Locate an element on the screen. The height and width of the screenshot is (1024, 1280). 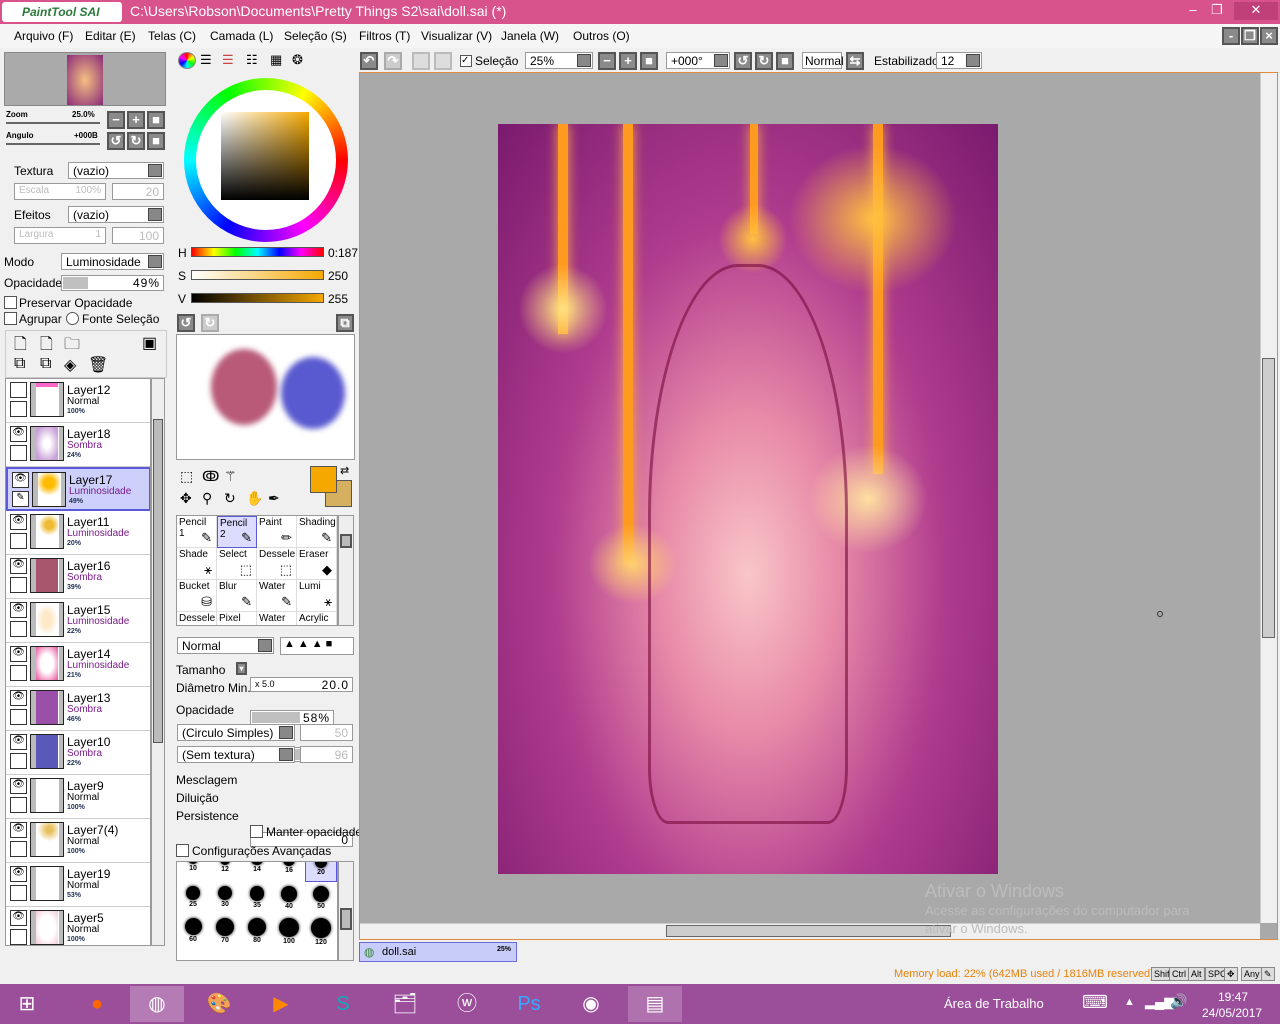
tool-slot: Lumi ⚹ is located at coordinates (317, 596).